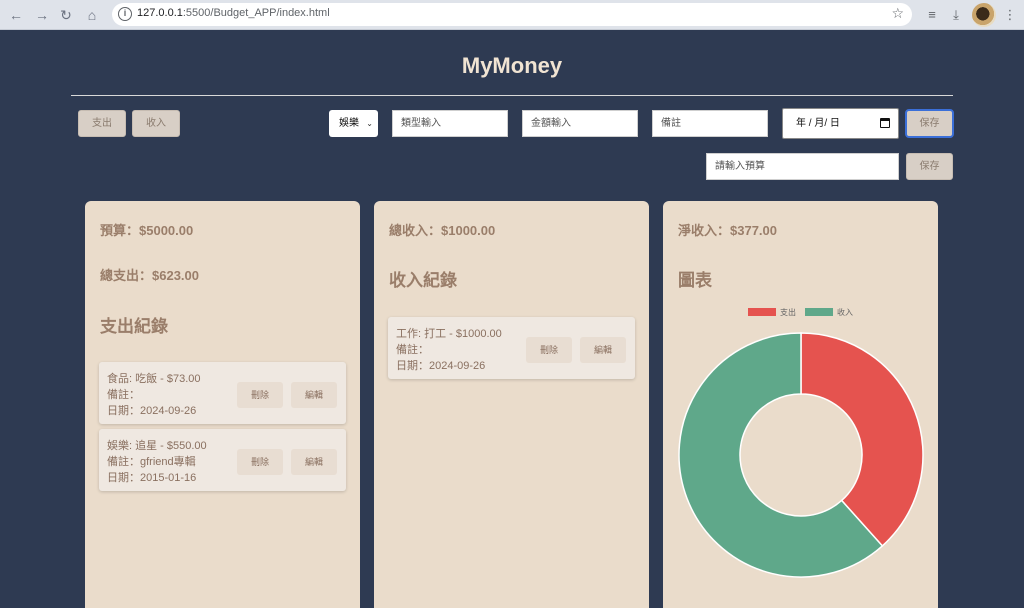  I want to click on expense-record-item: 食品: 吃飯 - $73.00 備註： 日期：2024-09-26 刪除 編輯, so click(222, 393).